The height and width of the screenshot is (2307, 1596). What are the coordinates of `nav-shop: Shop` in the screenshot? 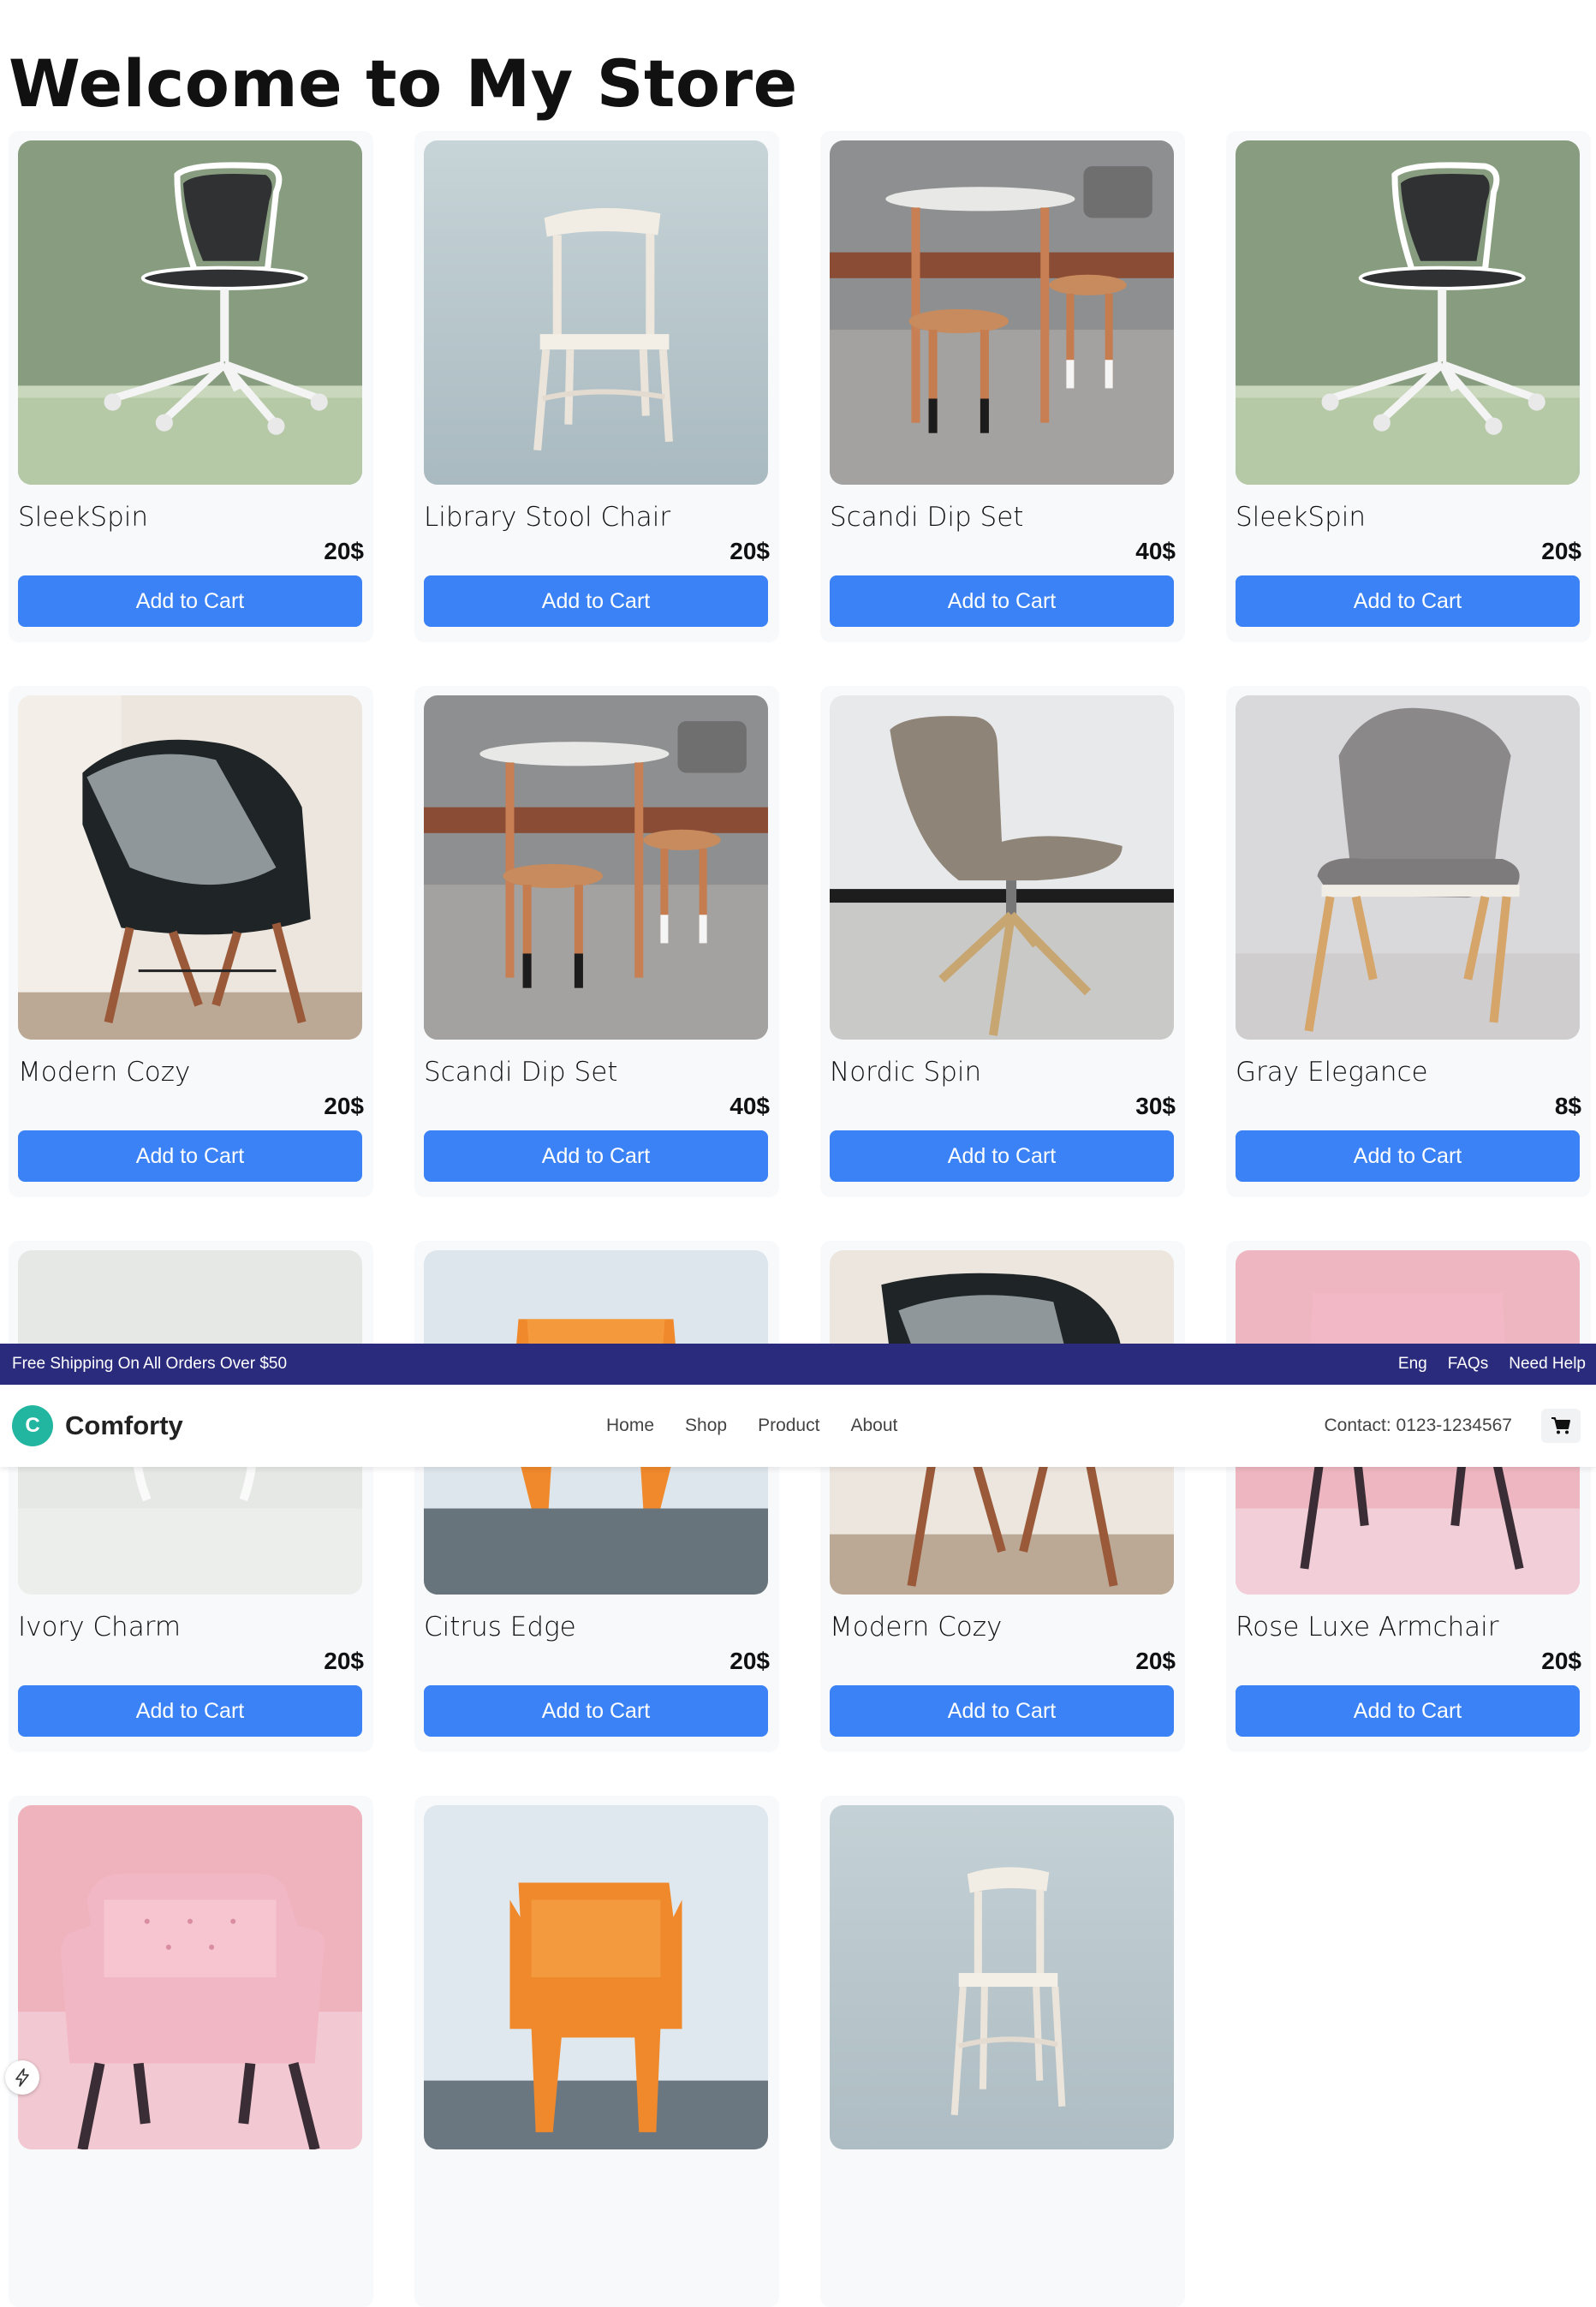 It's located at (706, 1426).